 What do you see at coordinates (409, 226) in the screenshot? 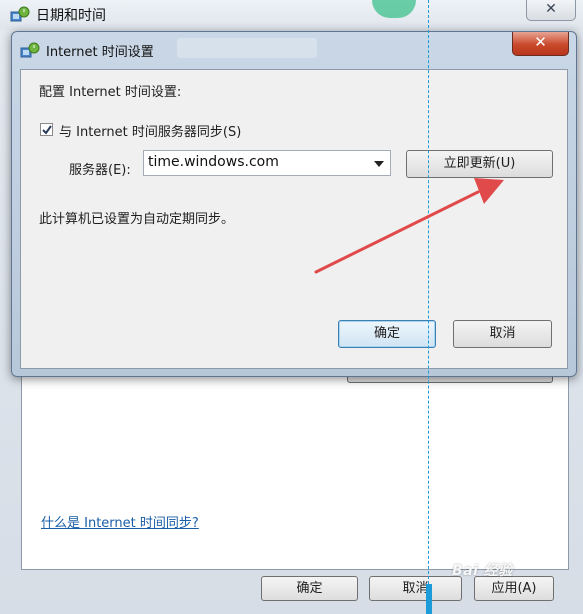
I see `annotation-arrow` at bounding box center [409, 226].